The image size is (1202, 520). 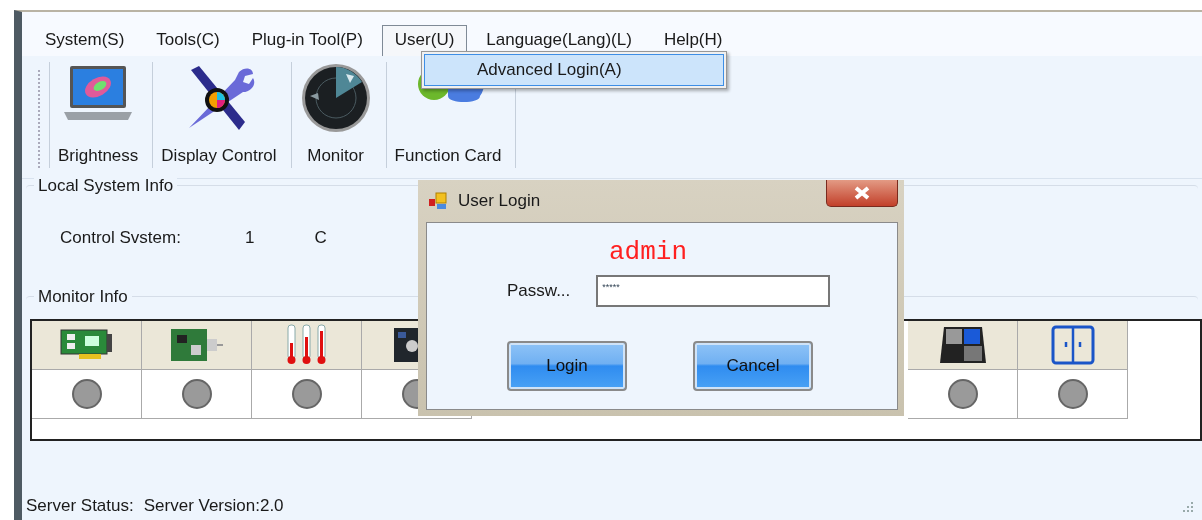 I want to click on close-icon, so click(x=862, y=193).